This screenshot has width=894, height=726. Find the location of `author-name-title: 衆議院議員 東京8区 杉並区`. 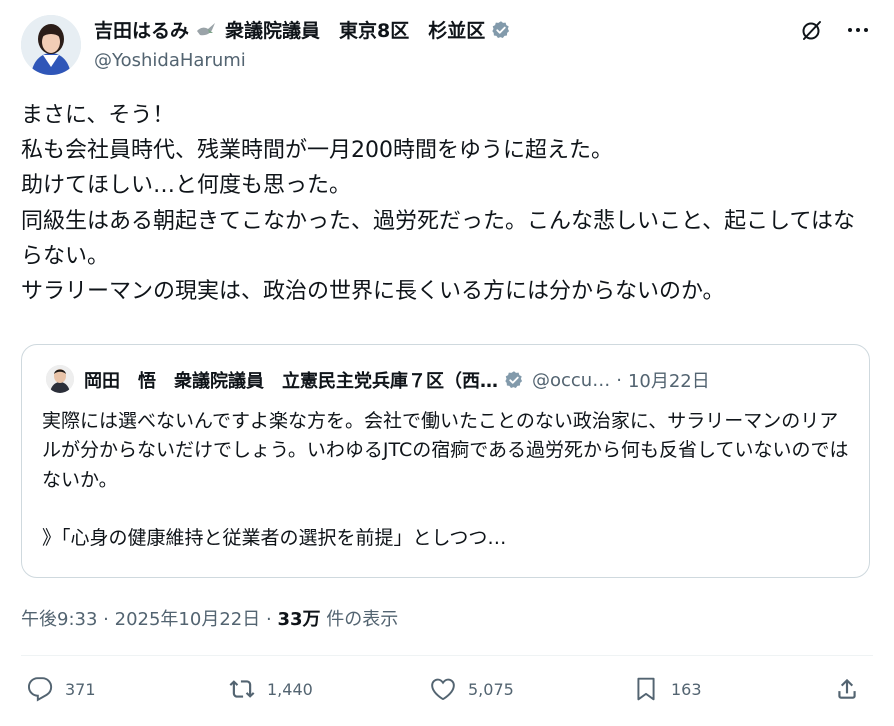

author-name-title: 衆議院議員 東京8区 杉並区 is located at coordinates (355, 31).